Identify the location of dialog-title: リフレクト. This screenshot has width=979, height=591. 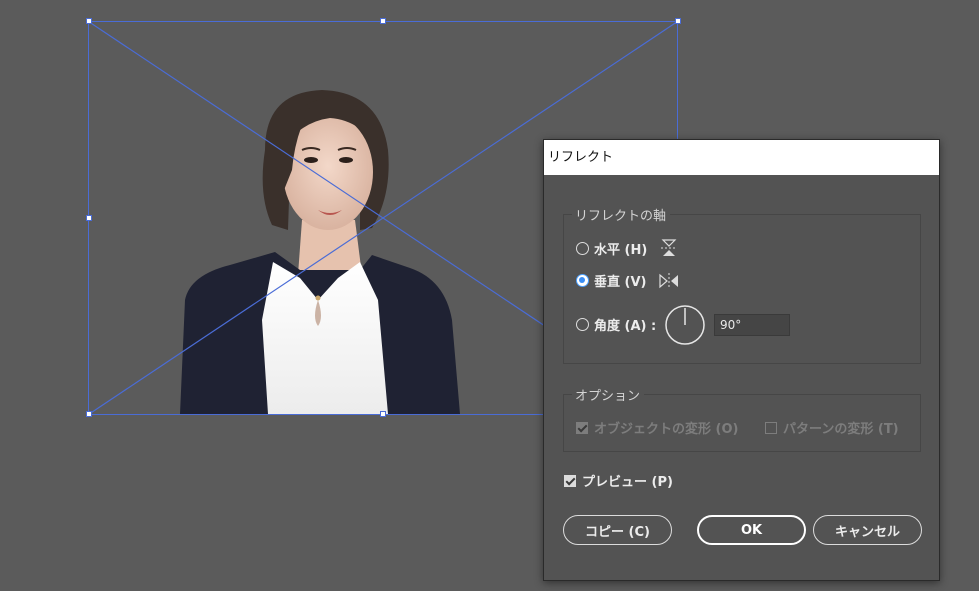
(581, 157).